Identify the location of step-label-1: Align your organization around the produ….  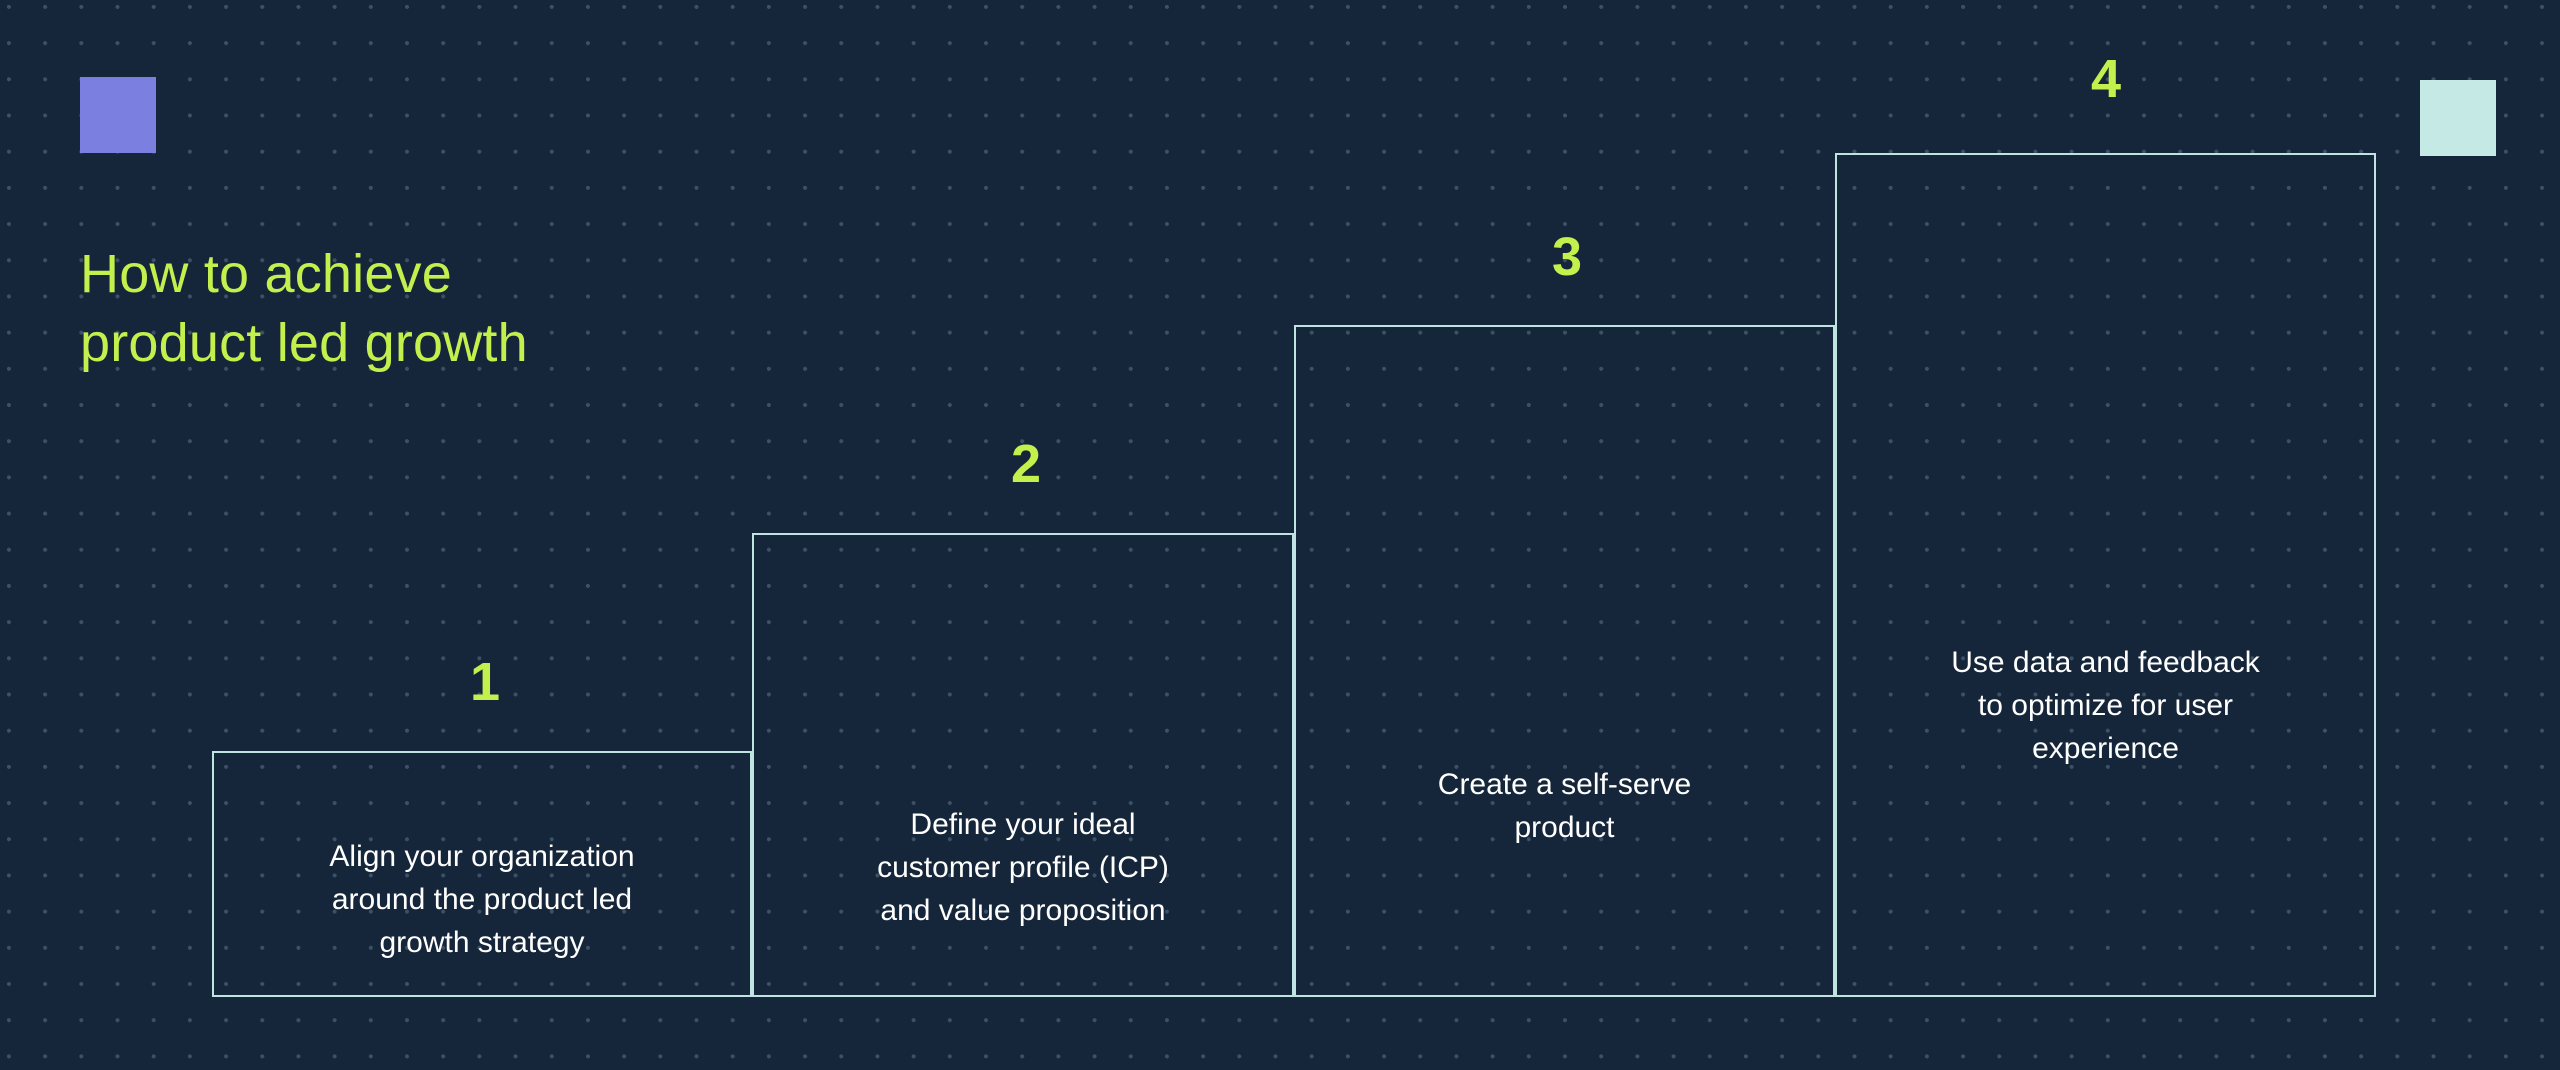
(482, 900).